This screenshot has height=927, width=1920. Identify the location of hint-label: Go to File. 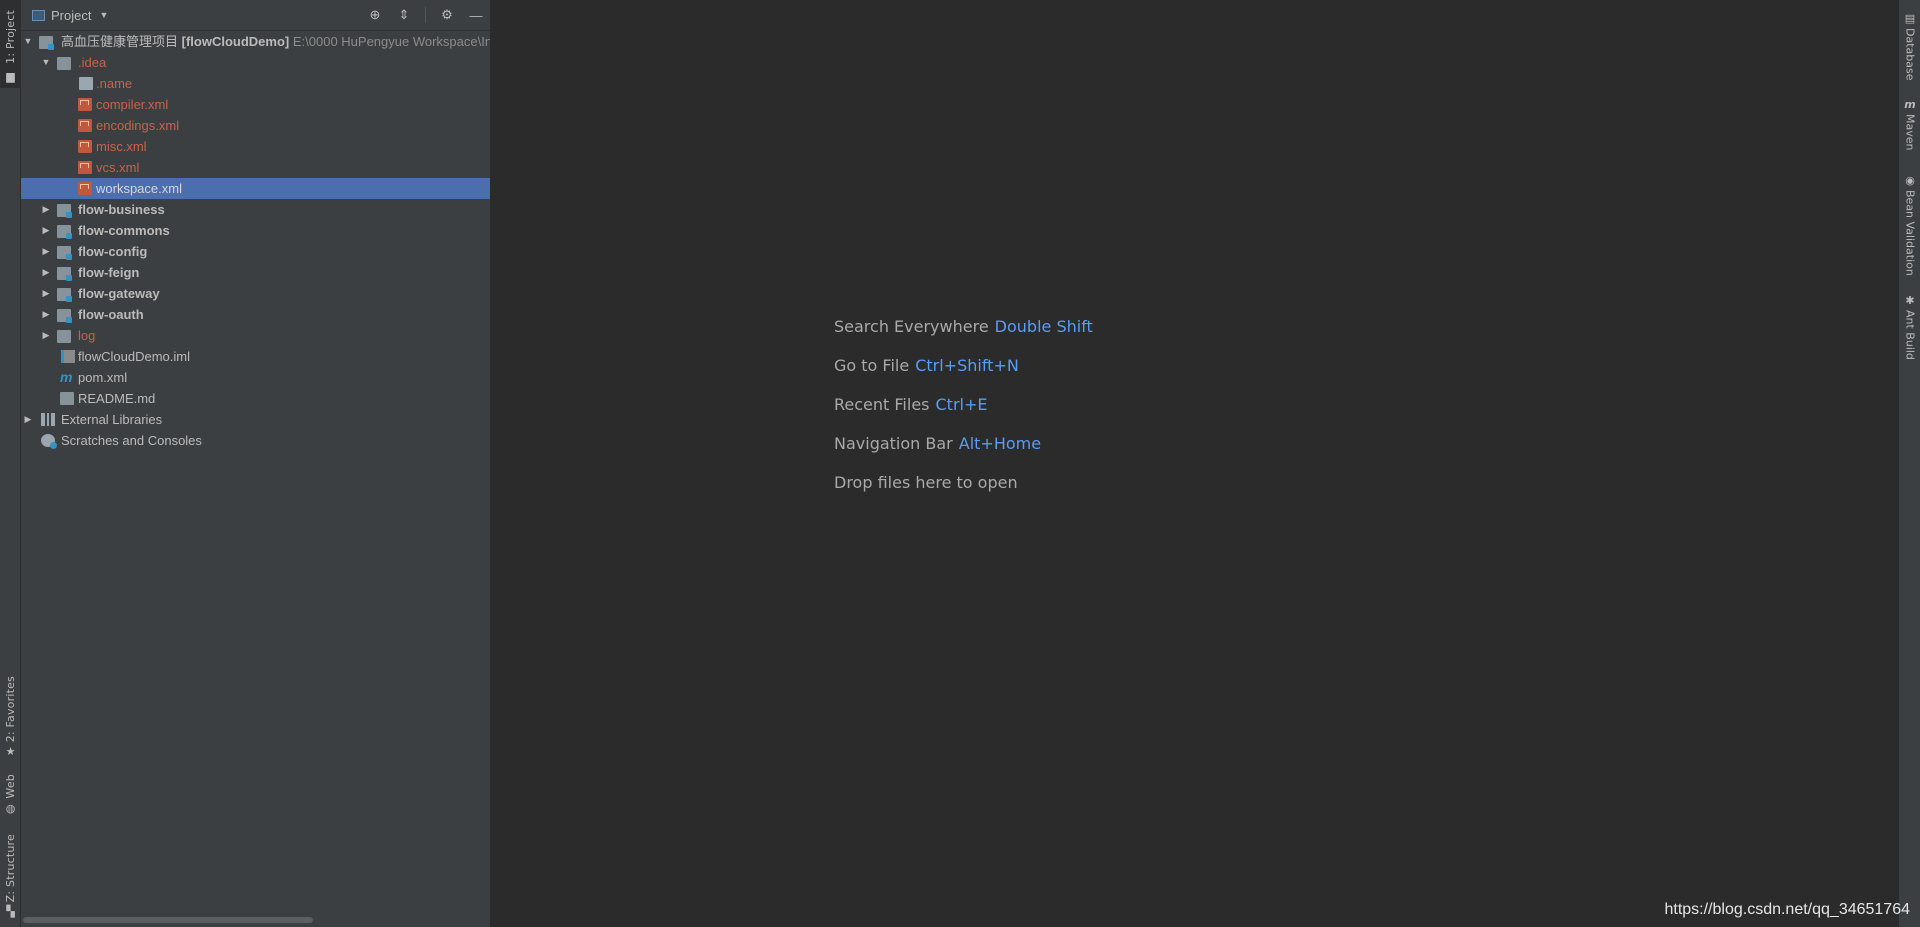
(872, 365).